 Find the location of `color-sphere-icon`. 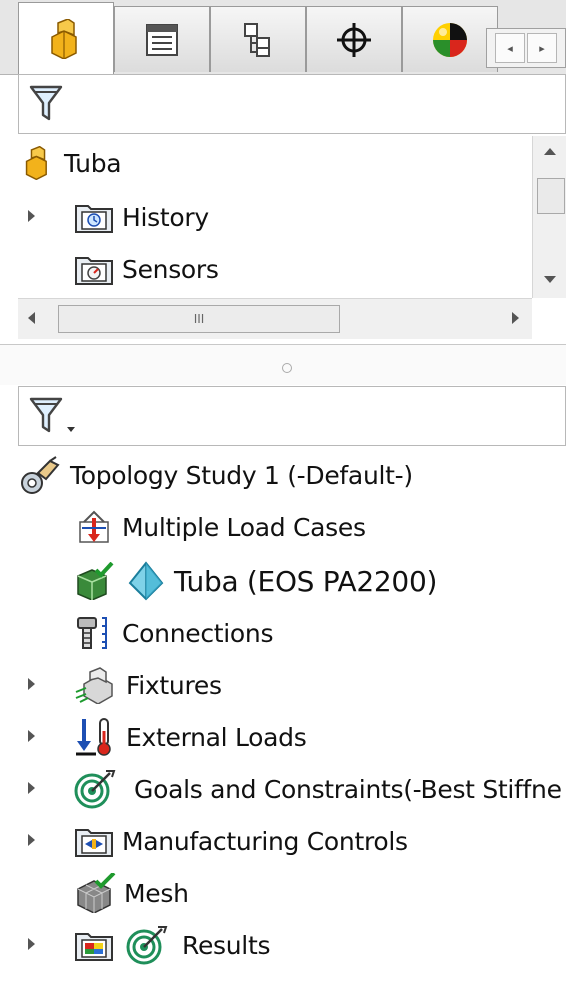

color-sphere-icon is located at coordinates (450, 39).